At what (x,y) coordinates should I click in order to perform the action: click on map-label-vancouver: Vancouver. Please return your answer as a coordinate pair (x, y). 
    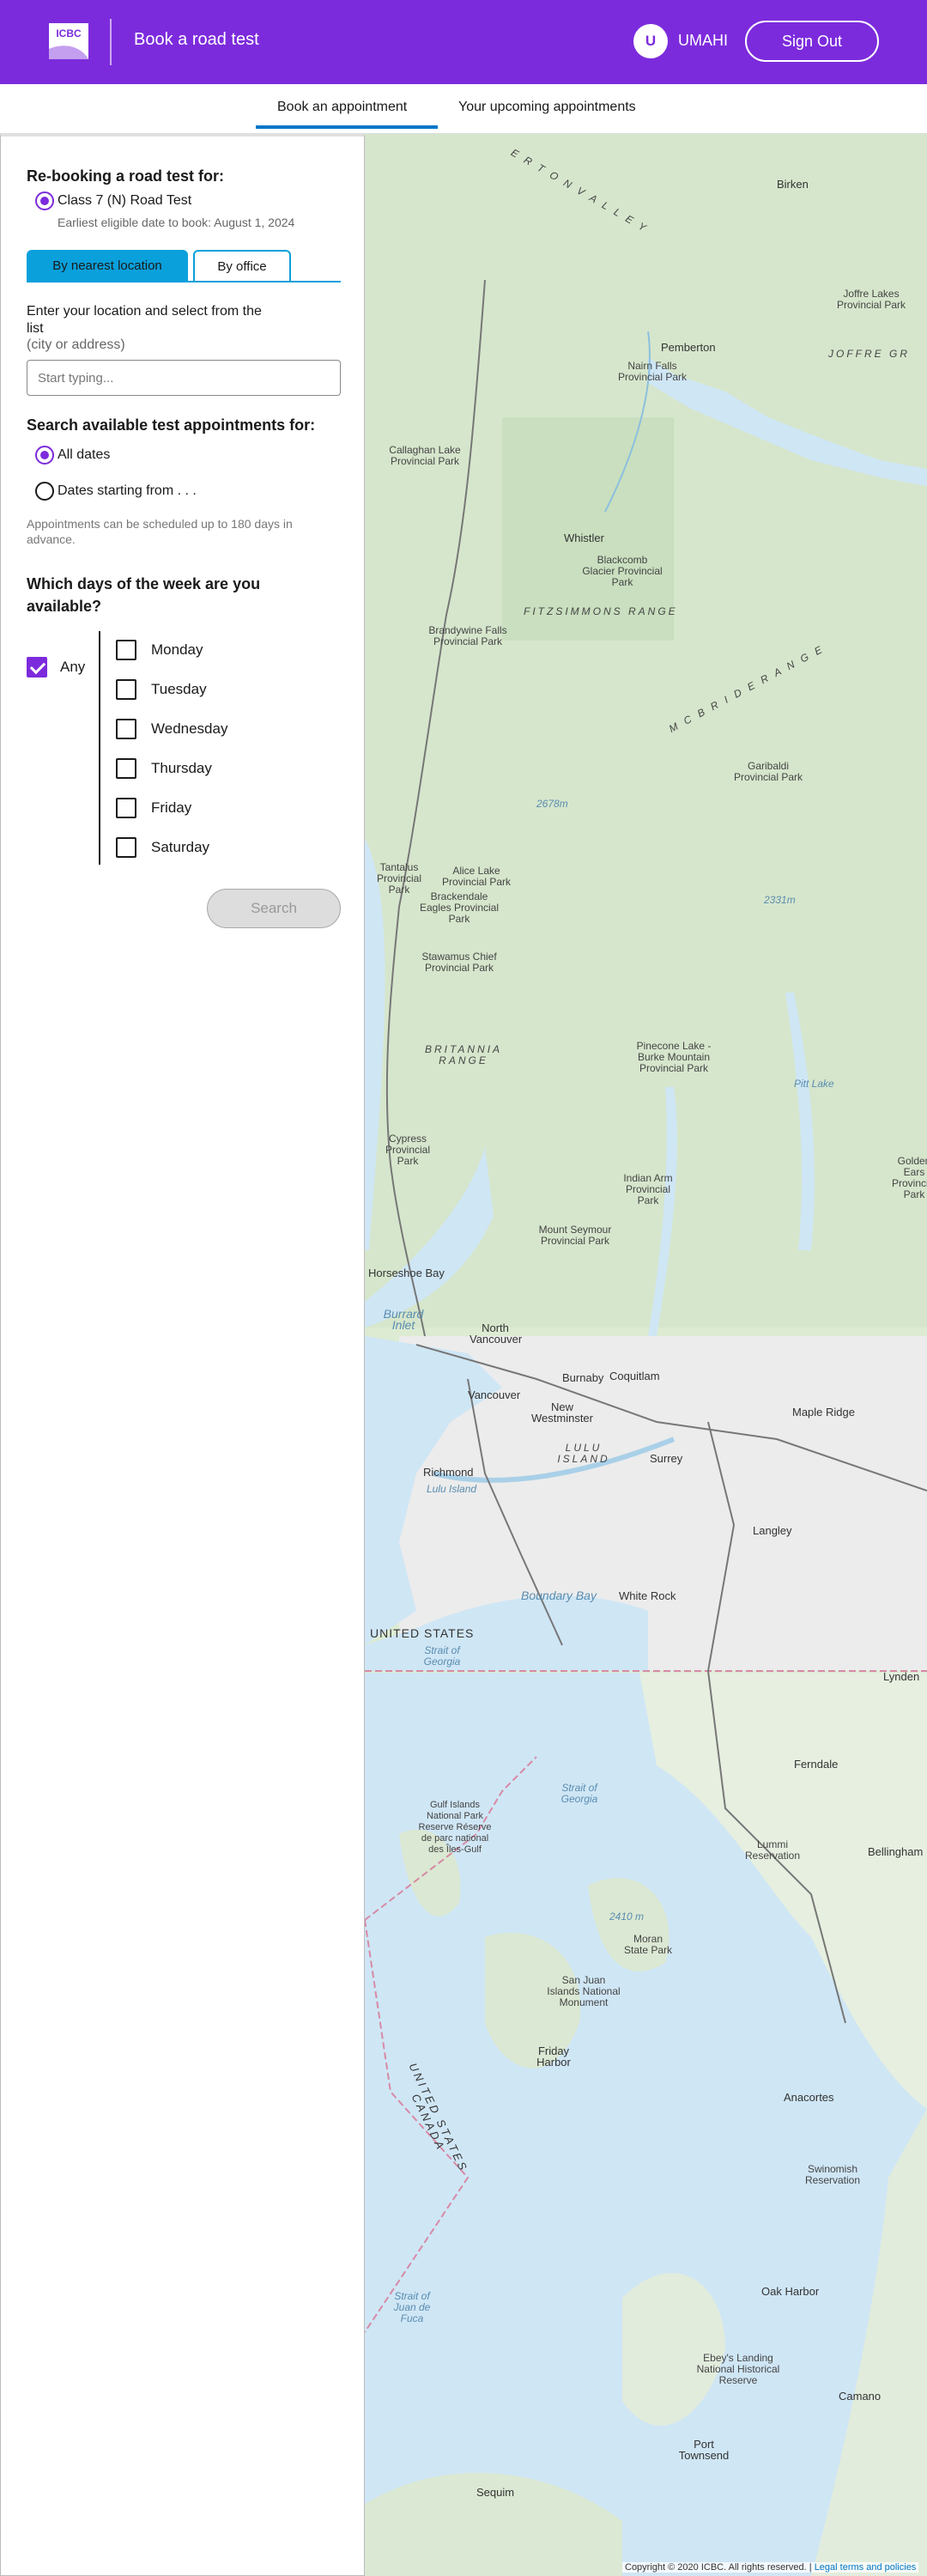
    Looking at the image, I should click on (494, 1394).